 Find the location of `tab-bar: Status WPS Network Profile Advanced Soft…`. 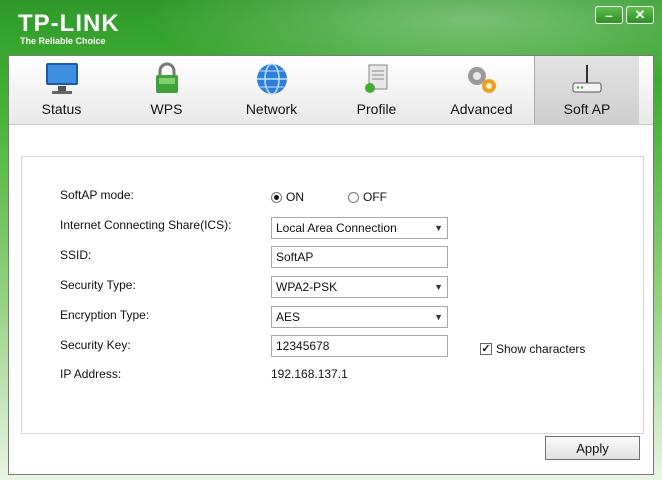

tab-bar: Status WPS Network Profile Advanced Soft… is located at coordinates (331, 90).